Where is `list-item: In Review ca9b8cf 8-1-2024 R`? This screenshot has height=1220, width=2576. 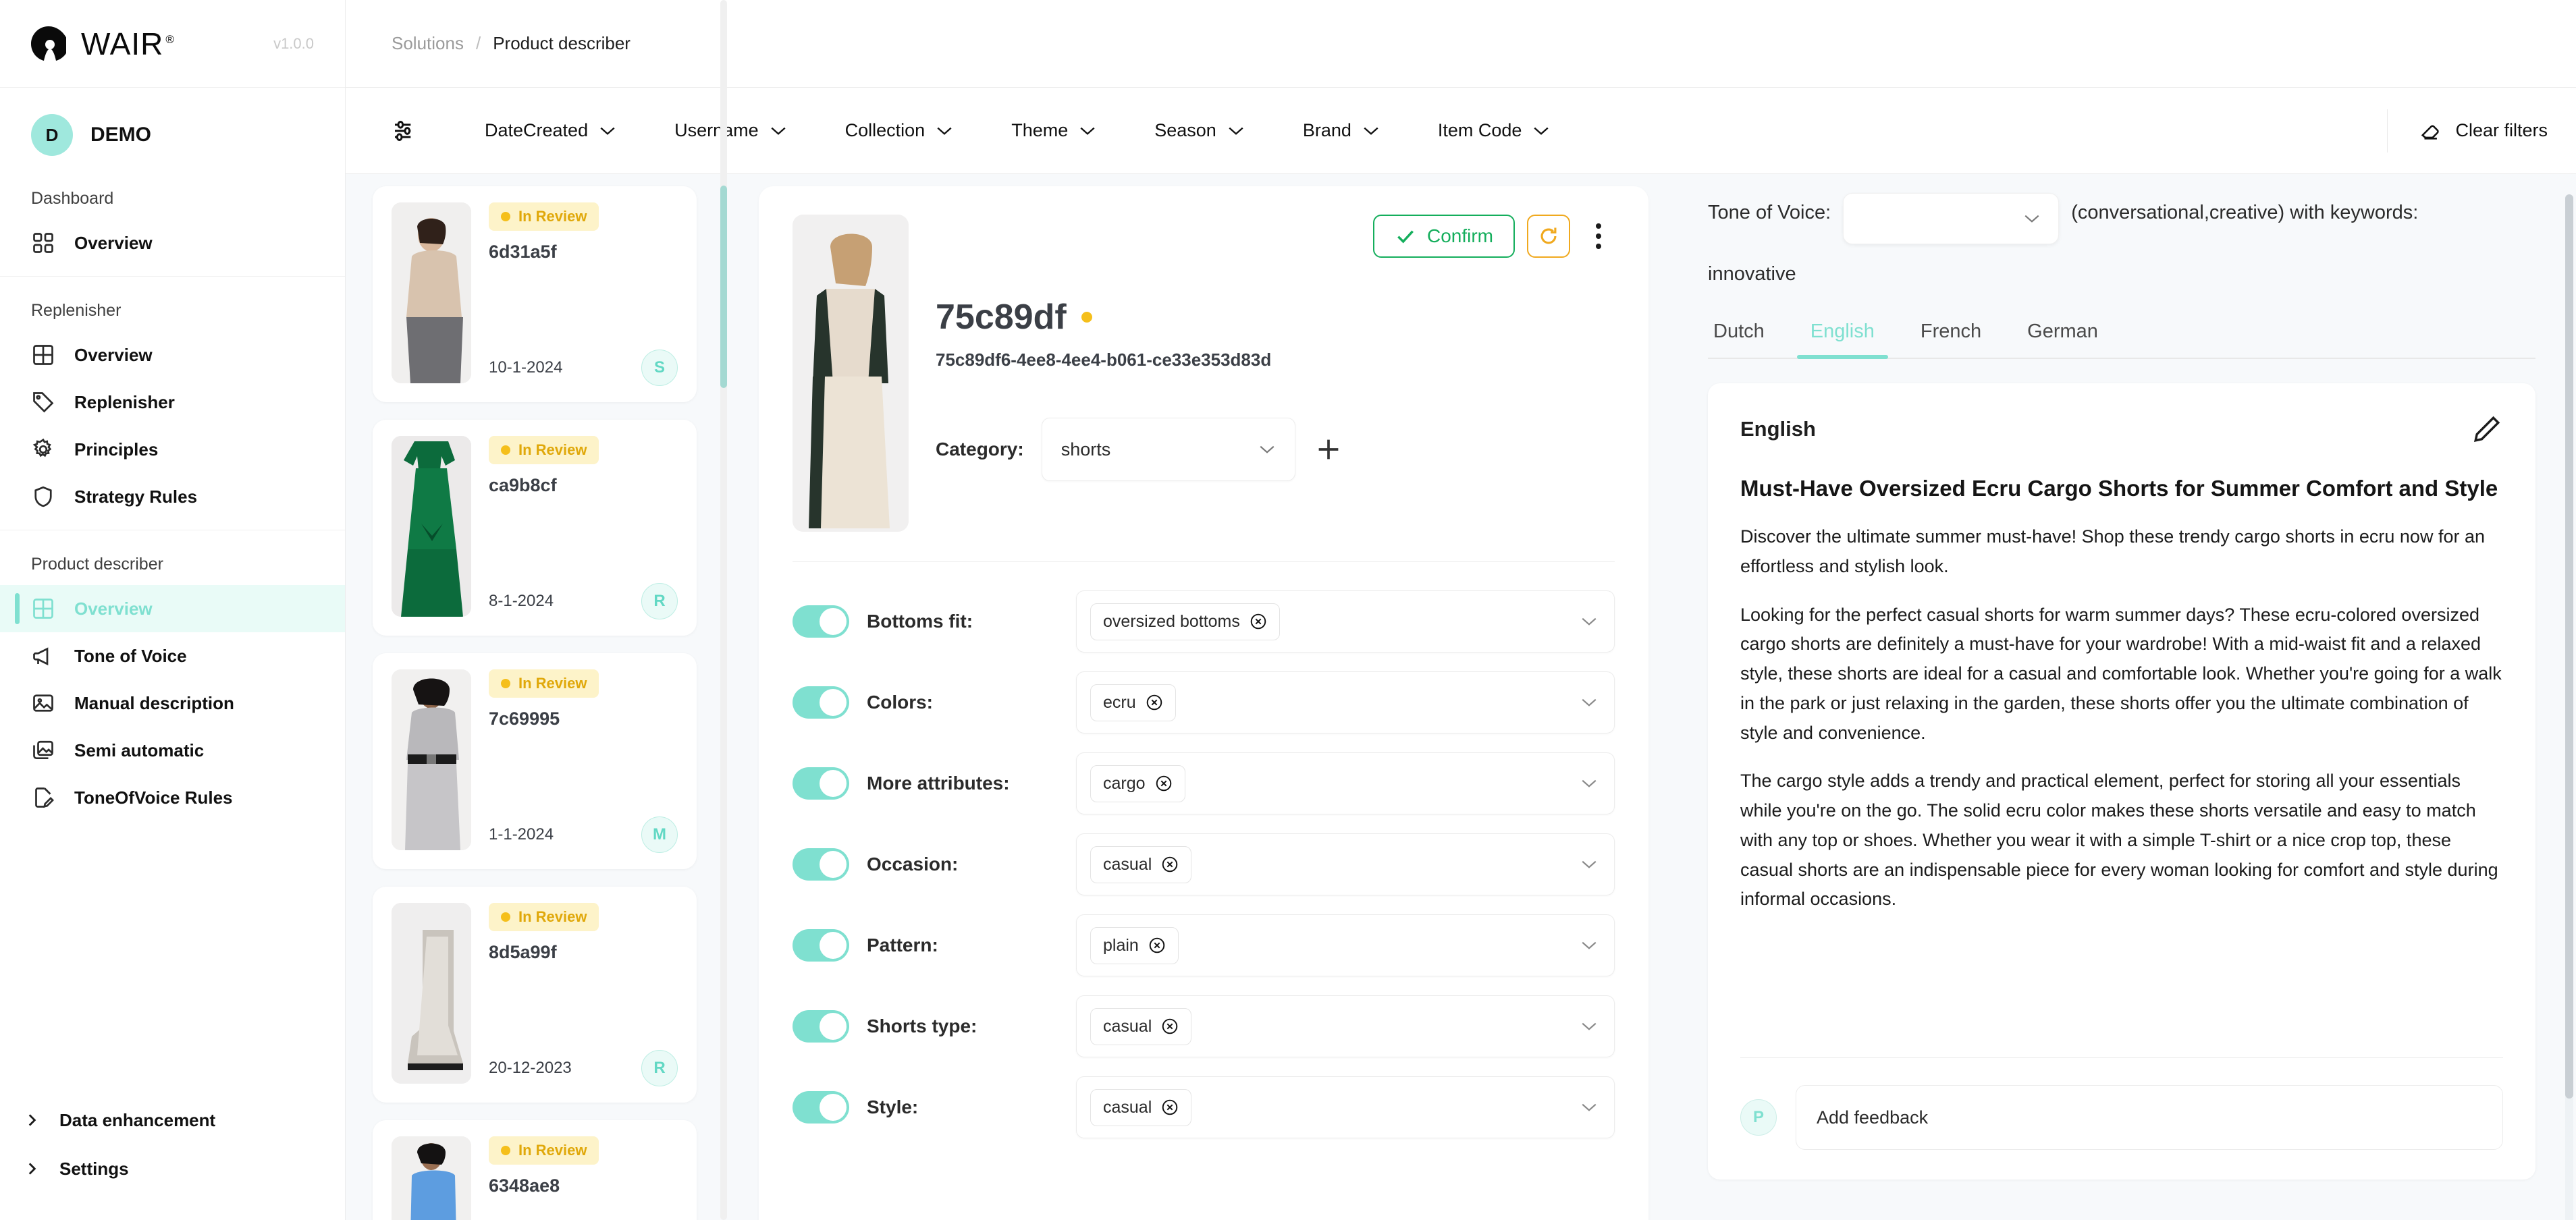 list-item: In Review ca9b8cf 8-1-2024 R is located at coordinates (535, 528).